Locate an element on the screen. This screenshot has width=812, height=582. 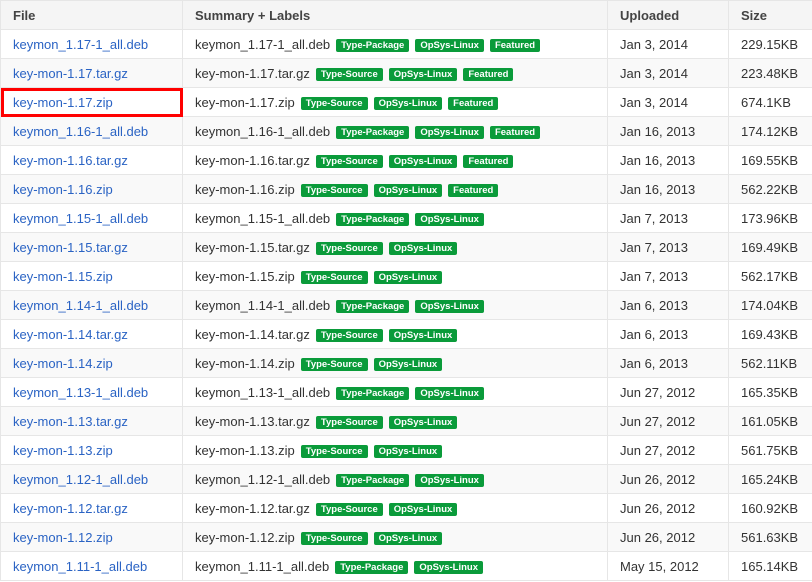
summary-text: key-mon-1.16.zip is located at coordinates (245, 189).